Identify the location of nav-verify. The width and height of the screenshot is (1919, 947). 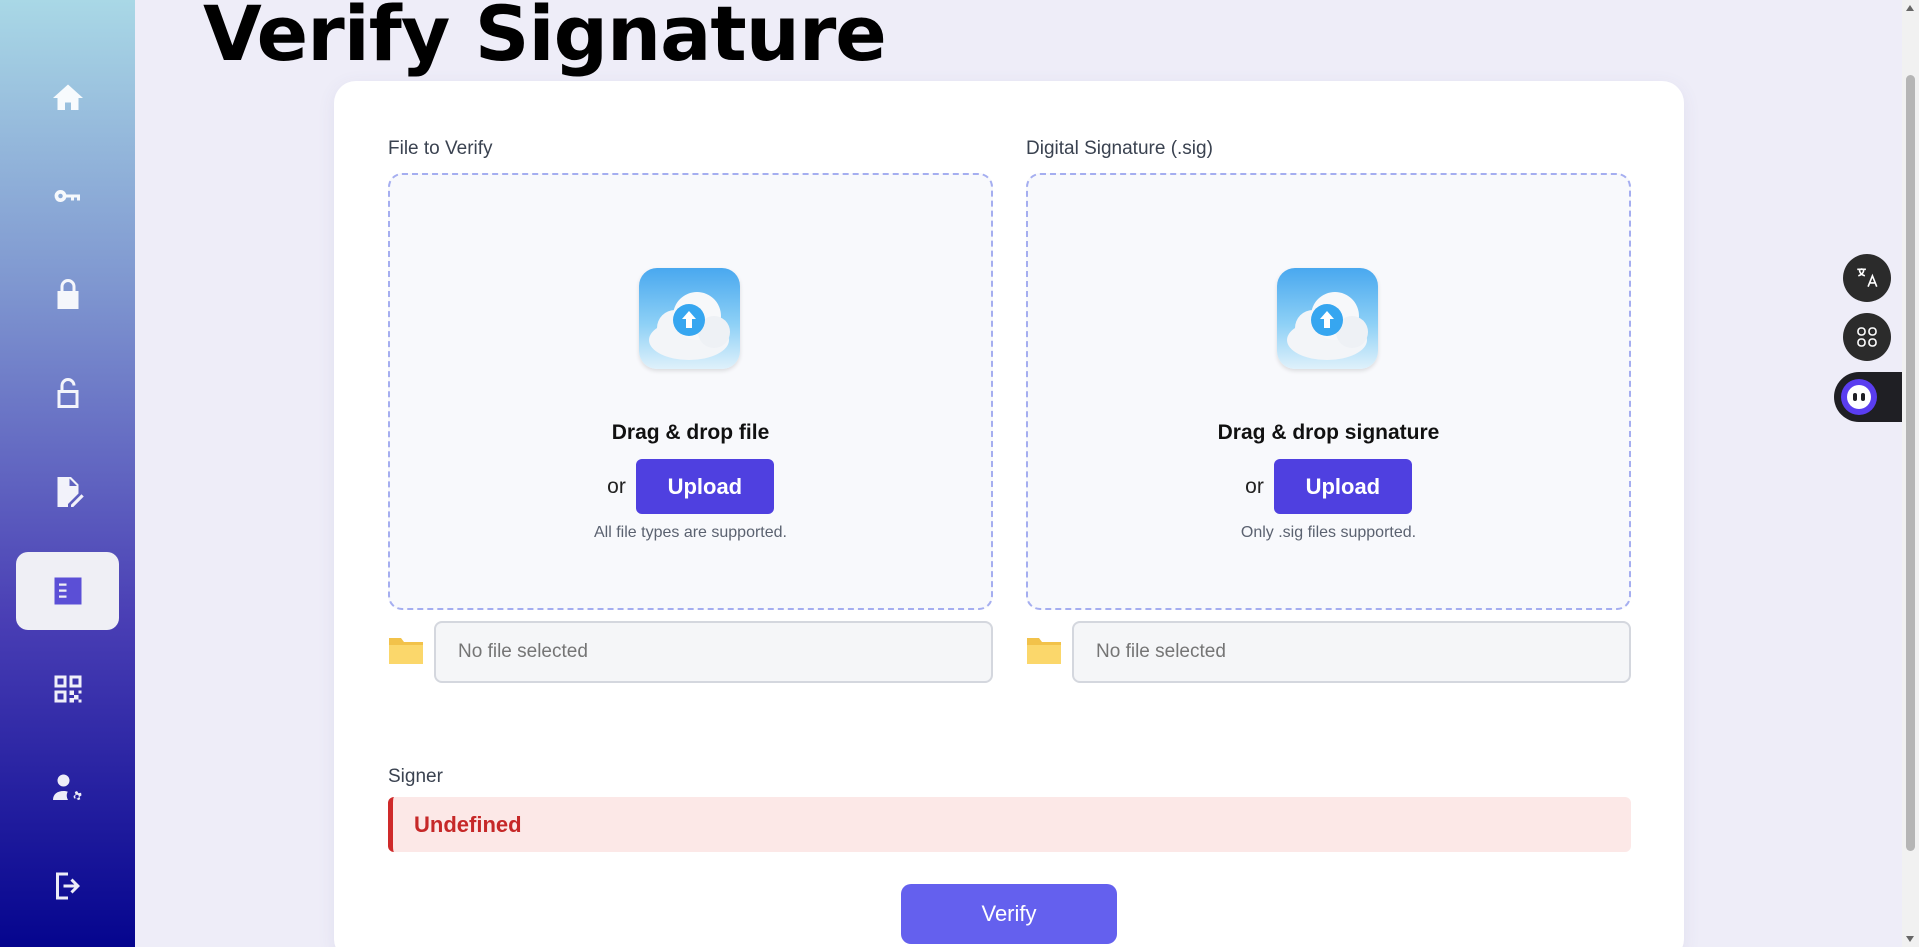
(67, 591).